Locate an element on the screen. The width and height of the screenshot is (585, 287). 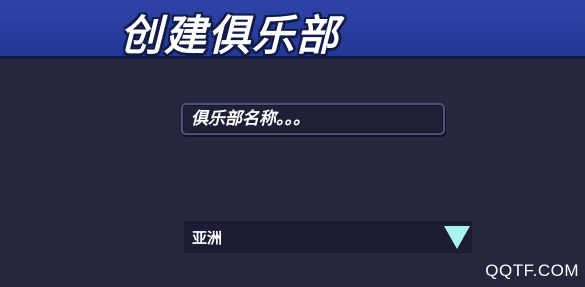
club-name-input is located at coordinates (313, 119).